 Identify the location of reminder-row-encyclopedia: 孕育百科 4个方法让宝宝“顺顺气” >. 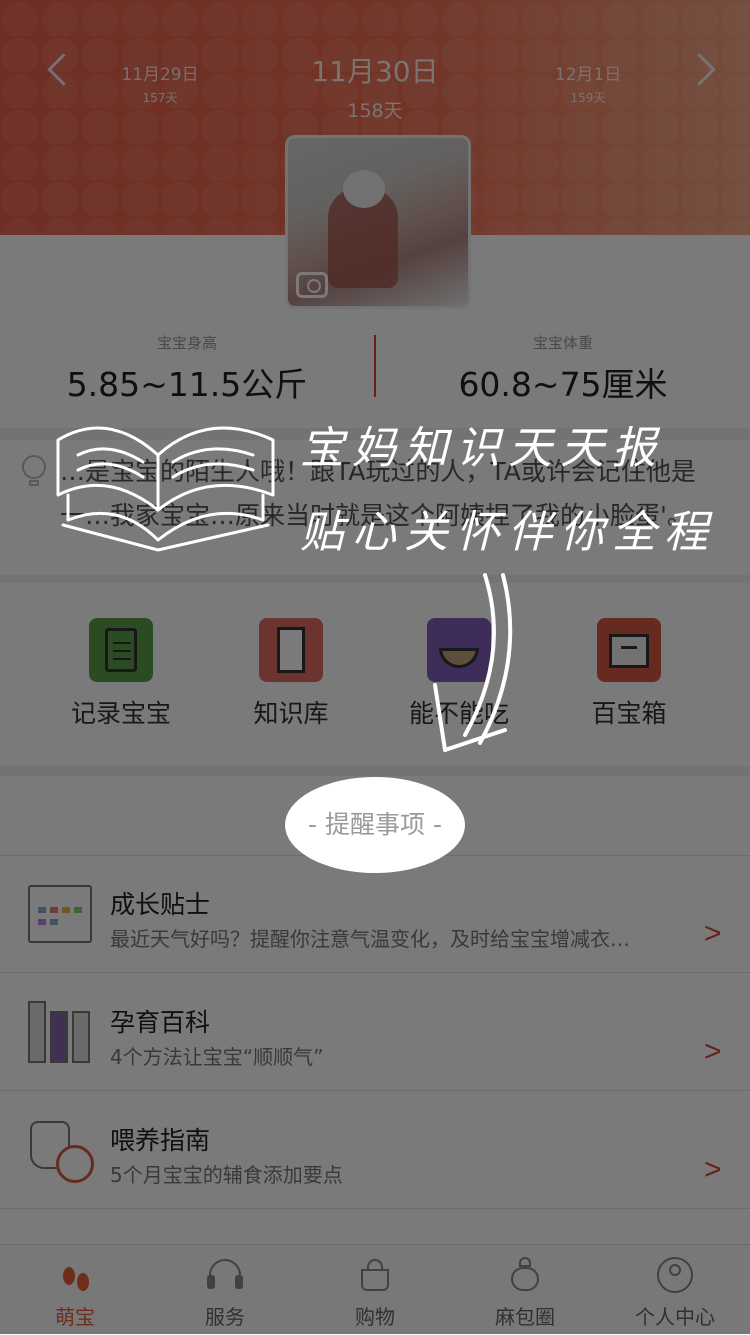
(375, 1033).